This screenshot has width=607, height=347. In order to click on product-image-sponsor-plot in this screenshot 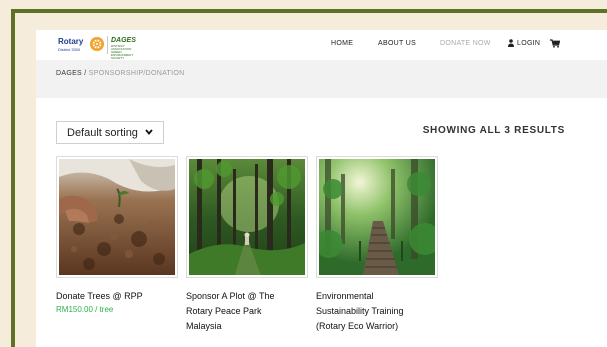, I will do `click(247, 217)`.